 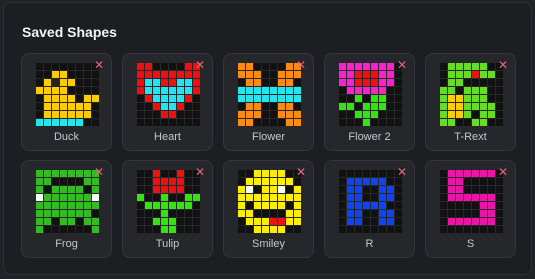 I want to click on shape-card-smiley: ✕ Smiley, so click(x=268, y=209).